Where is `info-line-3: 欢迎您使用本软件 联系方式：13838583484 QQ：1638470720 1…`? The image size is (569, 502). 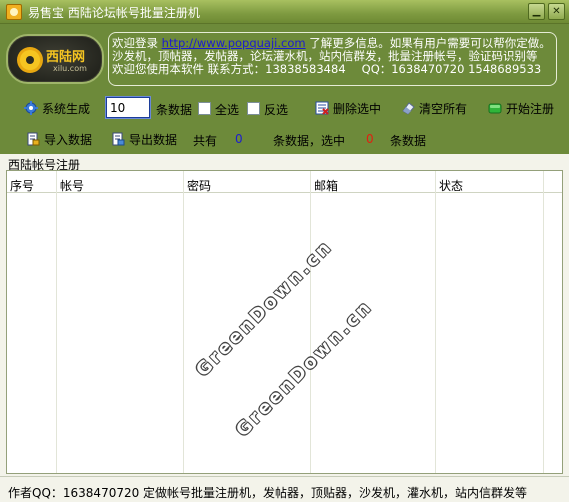 info-line-3: 欢迎您使用本软件 联系方式：13838583484 QQ：1638470720 1… is located at coordinates (334, 69).